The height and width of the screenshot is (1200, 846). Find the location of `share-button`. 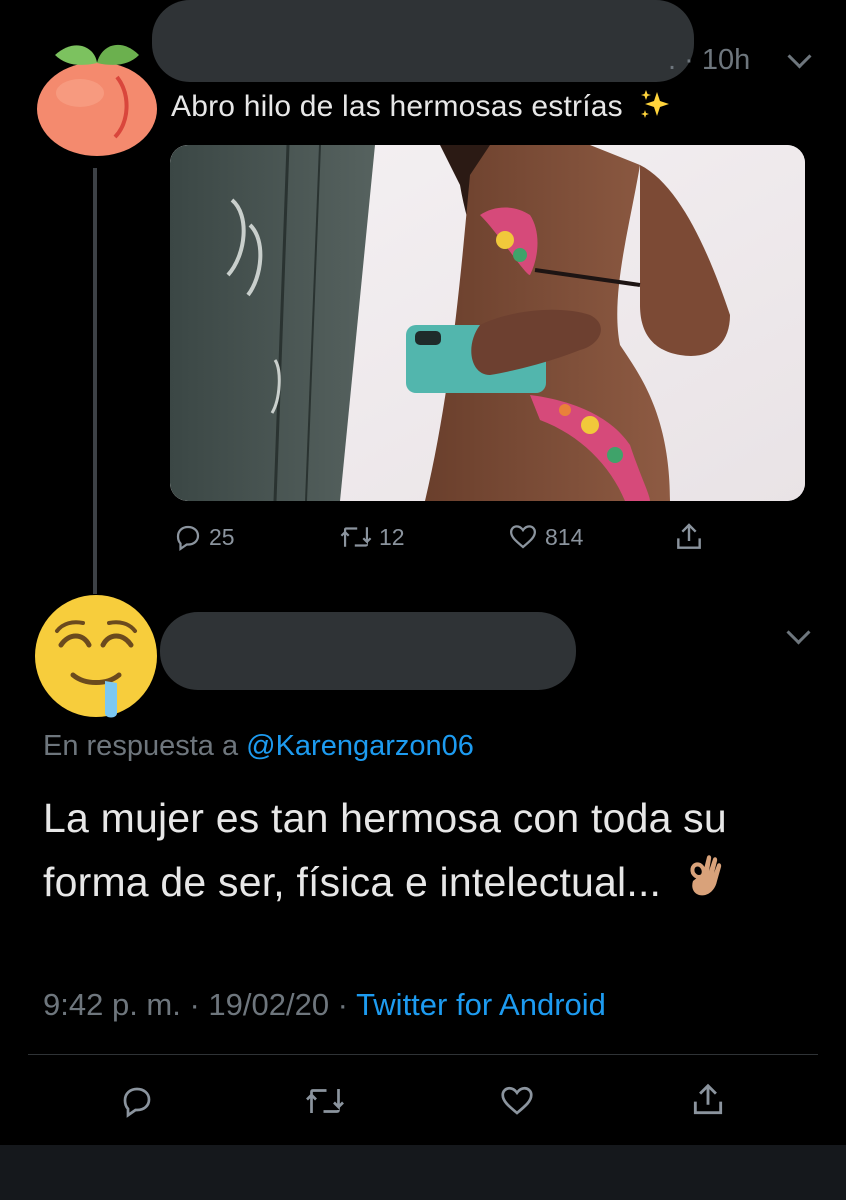

share-button is located at coordinates (692, 537).